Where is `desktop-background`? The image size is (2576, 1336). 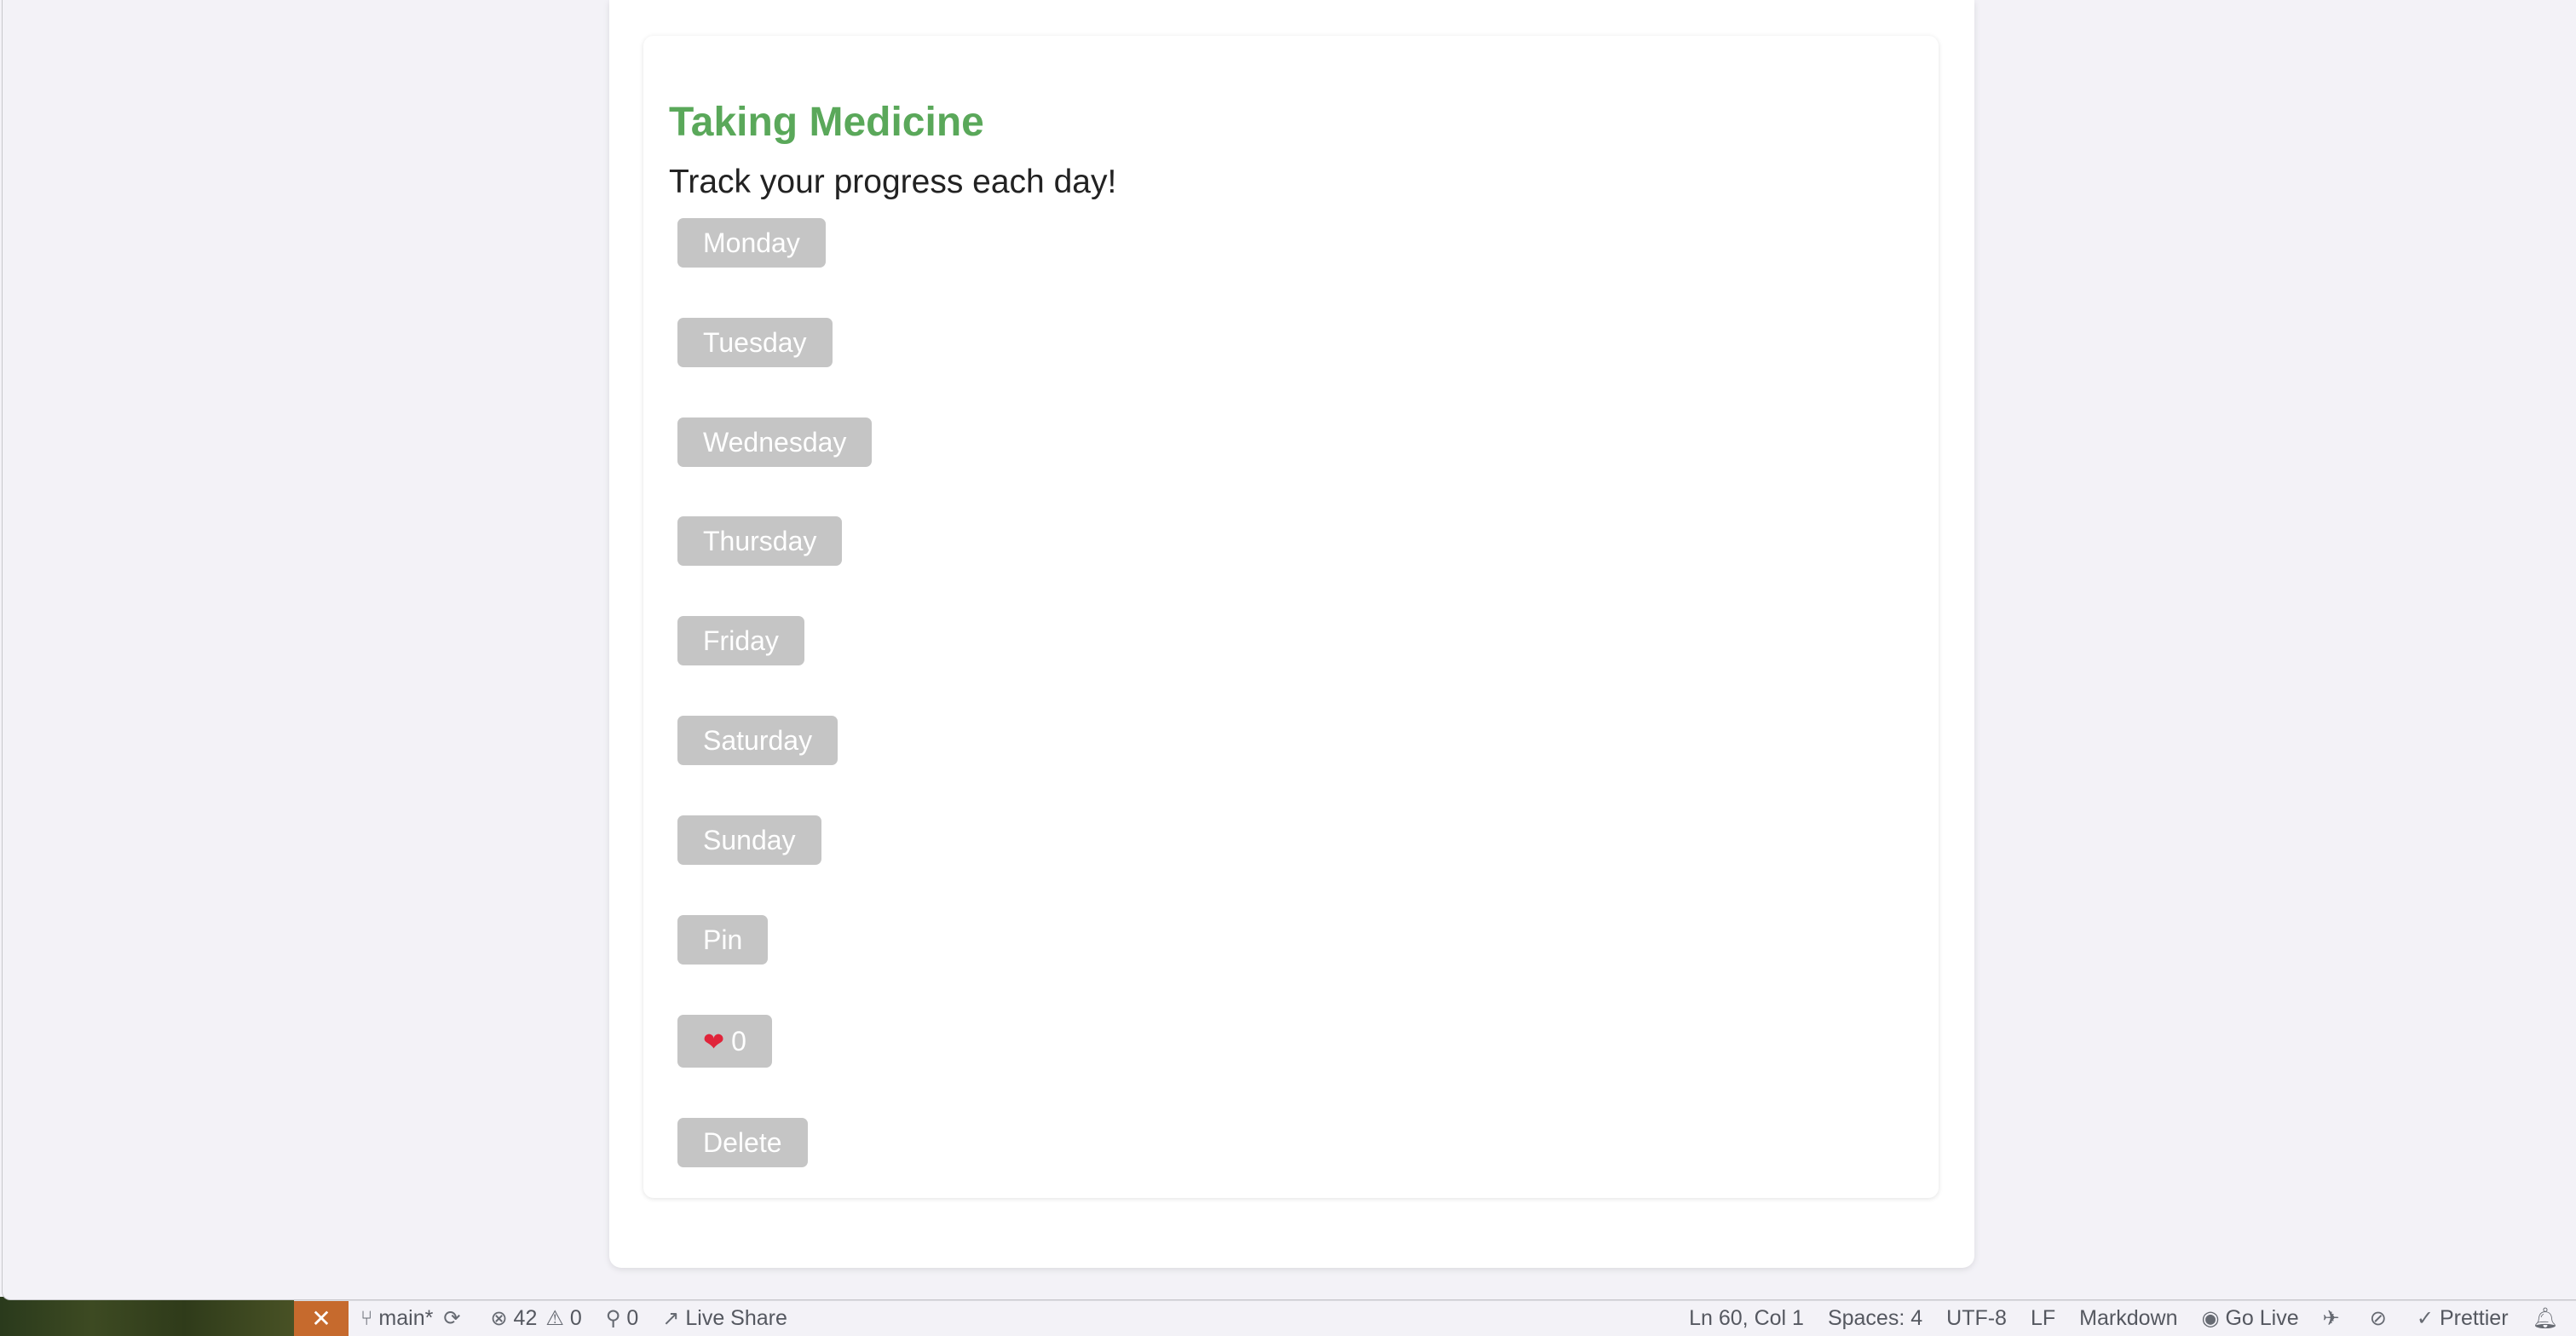
desktop-background is located at coordinates (153, 1316).